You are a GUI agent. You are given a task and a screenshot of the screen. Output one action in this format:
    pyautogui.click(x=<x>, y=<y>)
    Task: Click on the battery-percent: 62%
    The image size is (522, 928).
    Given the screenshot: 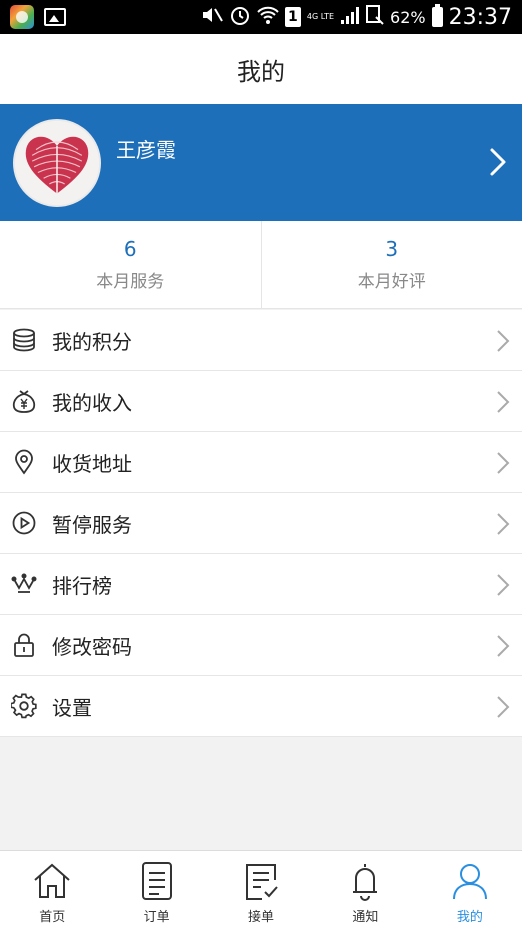 What is the action you would take?
    pyautogui.click(x=408, y=17)
    